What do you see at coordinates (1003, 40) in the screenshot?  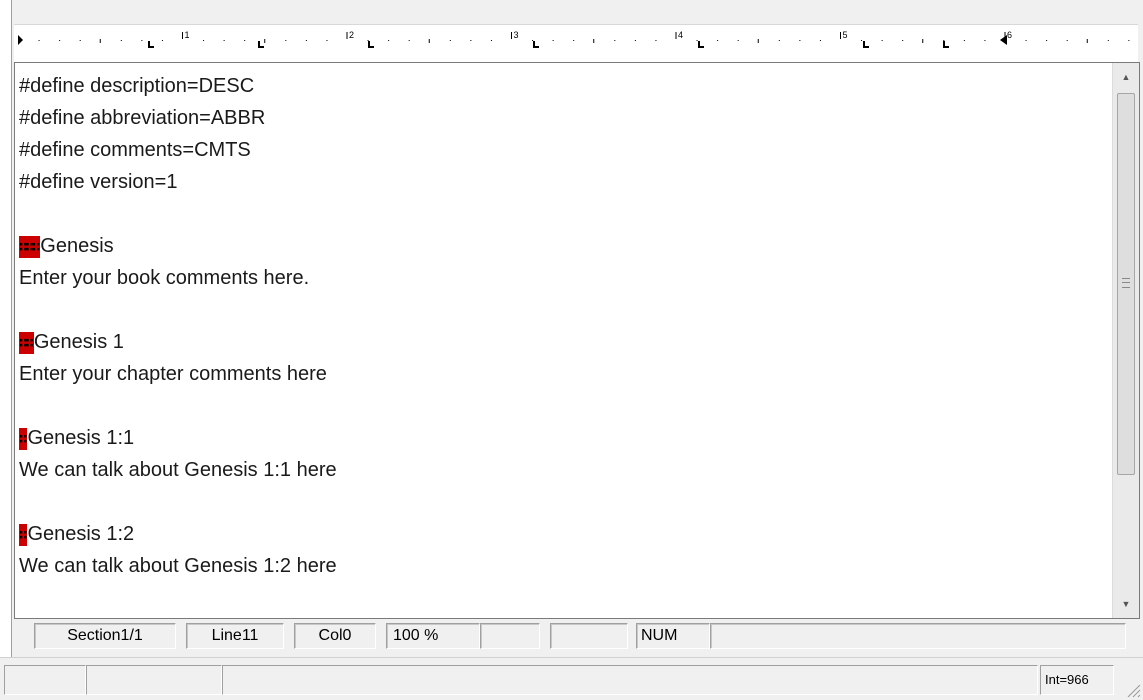 I see `right-indent-icon` at bounding box center [1003, 40].